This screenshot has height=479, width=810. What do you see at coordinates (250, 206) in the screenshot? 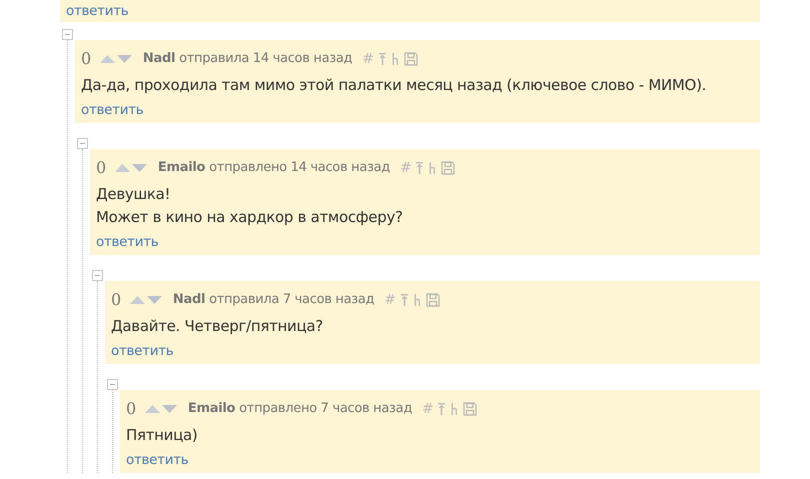
I see `comment-text: Девушка! Может в кино на хардкор в атмосферу?` at bounding box center [250, 206].